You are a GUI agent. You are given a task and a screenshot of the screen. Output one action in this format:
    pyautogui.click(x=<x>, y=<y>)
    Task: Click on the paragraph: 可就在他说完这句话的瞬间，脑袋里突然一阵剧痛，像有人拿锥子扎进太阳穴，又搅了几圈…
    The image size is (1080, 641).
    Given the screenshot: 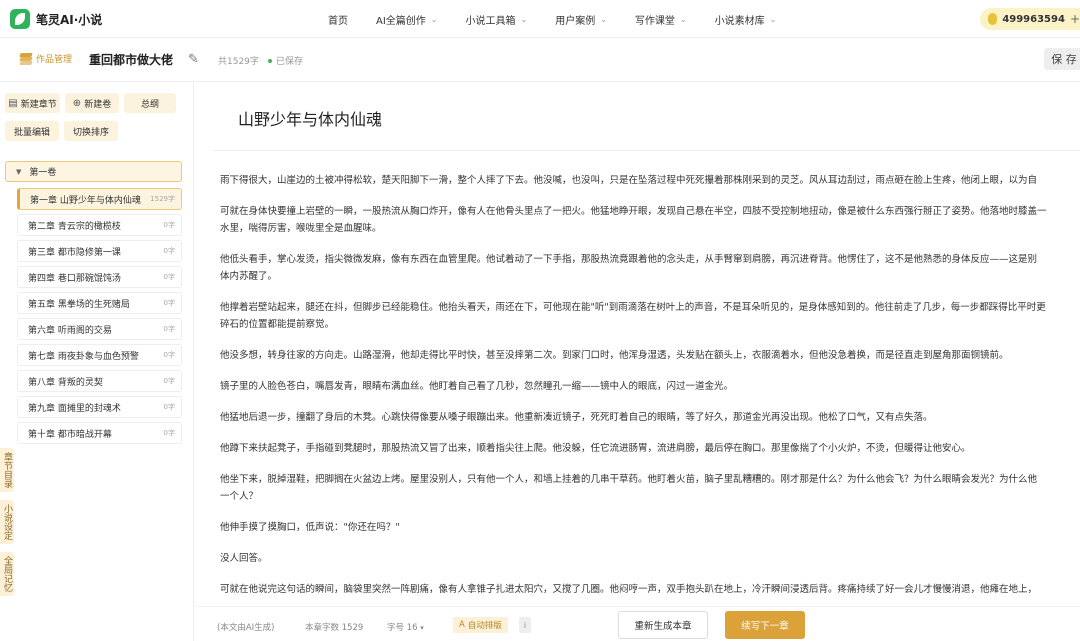 What is the action you would take?
    pyautogui.click(x=650, y=589)
    